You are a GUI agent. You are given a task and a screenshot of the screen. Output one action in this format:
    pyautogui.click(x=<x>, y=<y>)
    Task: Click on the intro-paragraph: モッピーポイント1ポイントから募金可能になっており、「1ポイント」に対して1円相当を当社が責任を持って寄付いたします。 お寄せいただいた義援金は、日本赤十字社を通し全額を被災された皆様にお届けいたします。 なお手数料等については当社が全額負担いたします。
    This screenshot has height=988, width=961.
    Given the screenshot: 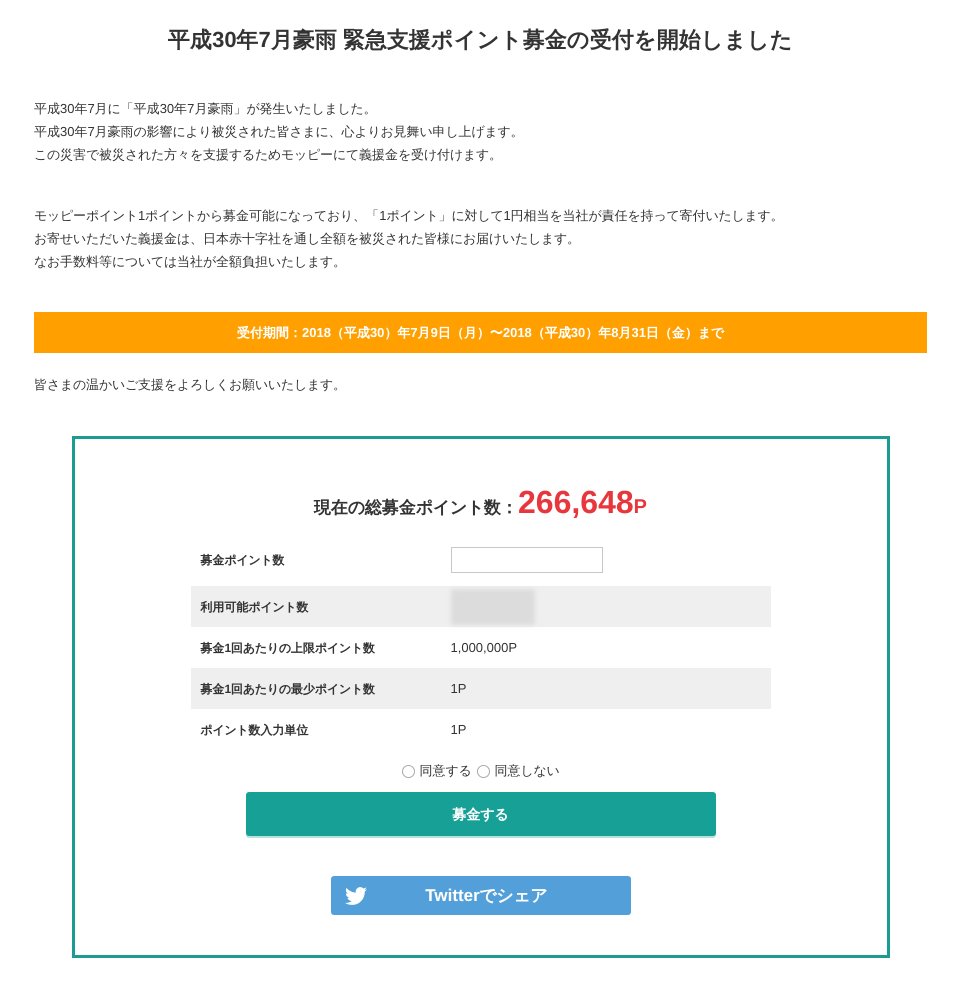 What is the action you would take?
    pyautogui.click(x=409, y=239)
    